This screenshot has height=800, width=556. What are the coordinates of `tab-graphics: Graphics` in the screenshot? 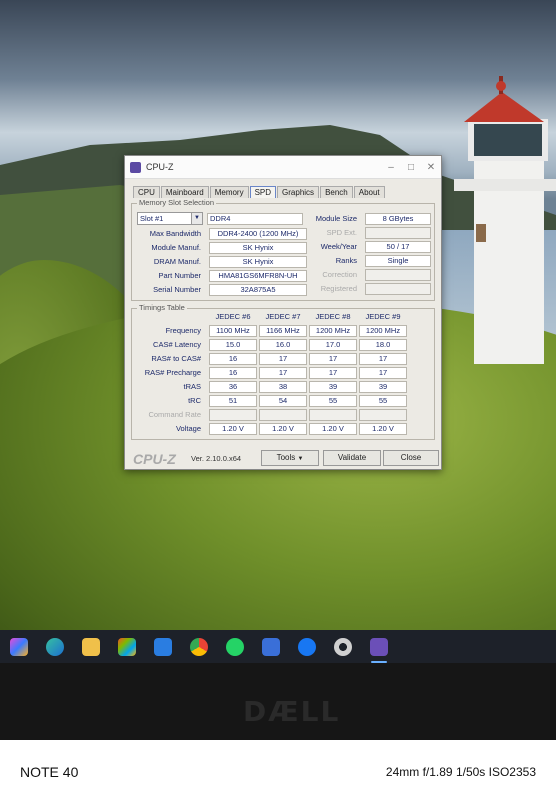 It's located at (298, 192).